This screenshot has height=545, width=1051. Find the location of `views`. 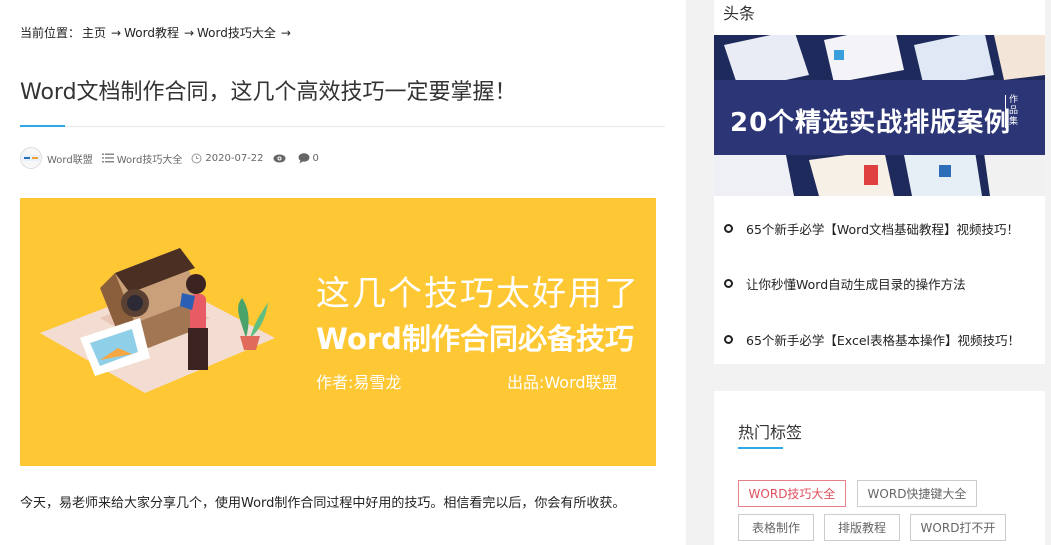

views is located at coordinates (281, 158).